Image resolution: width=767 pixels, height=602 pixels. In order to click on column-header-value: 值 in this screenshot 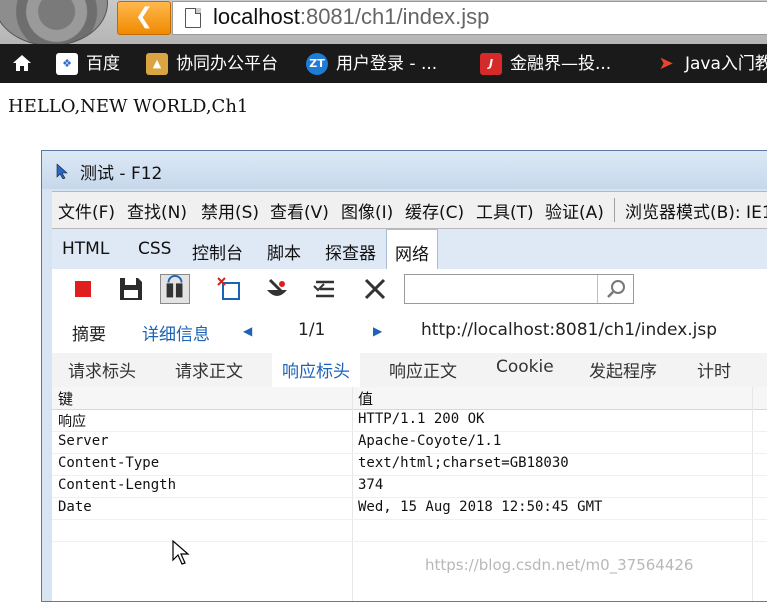, I will do `click(365, 398)`.